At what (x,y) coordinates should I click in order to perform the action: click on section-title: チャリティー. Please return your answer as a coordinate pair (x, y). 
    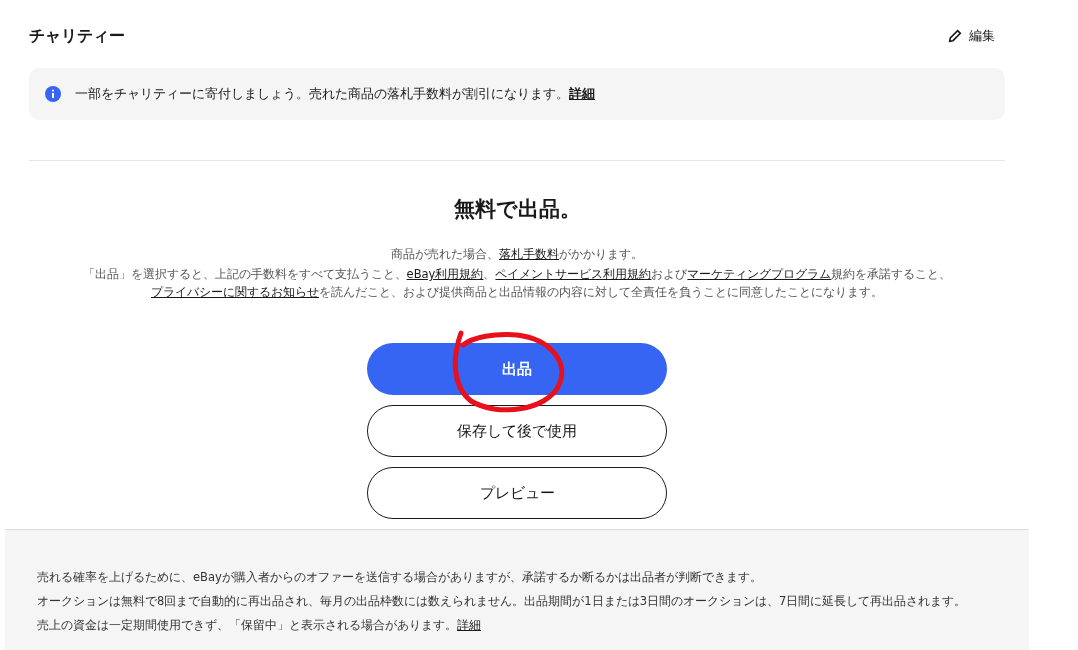
    Looking at the image, I should click on (77, 36).